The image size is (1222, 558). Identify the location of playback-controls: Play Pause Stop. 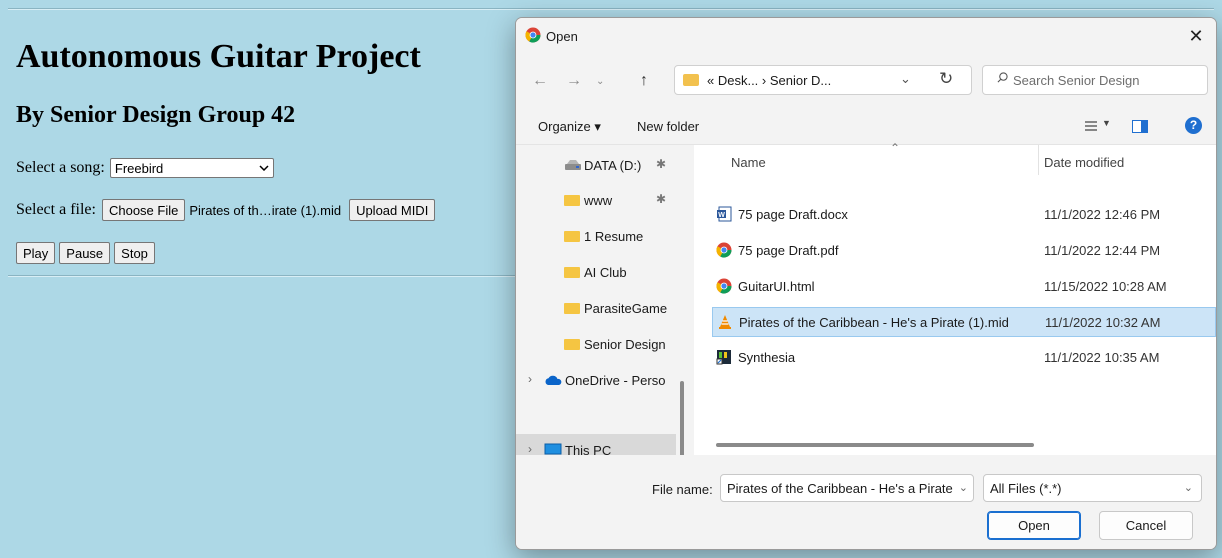
(85, 253).